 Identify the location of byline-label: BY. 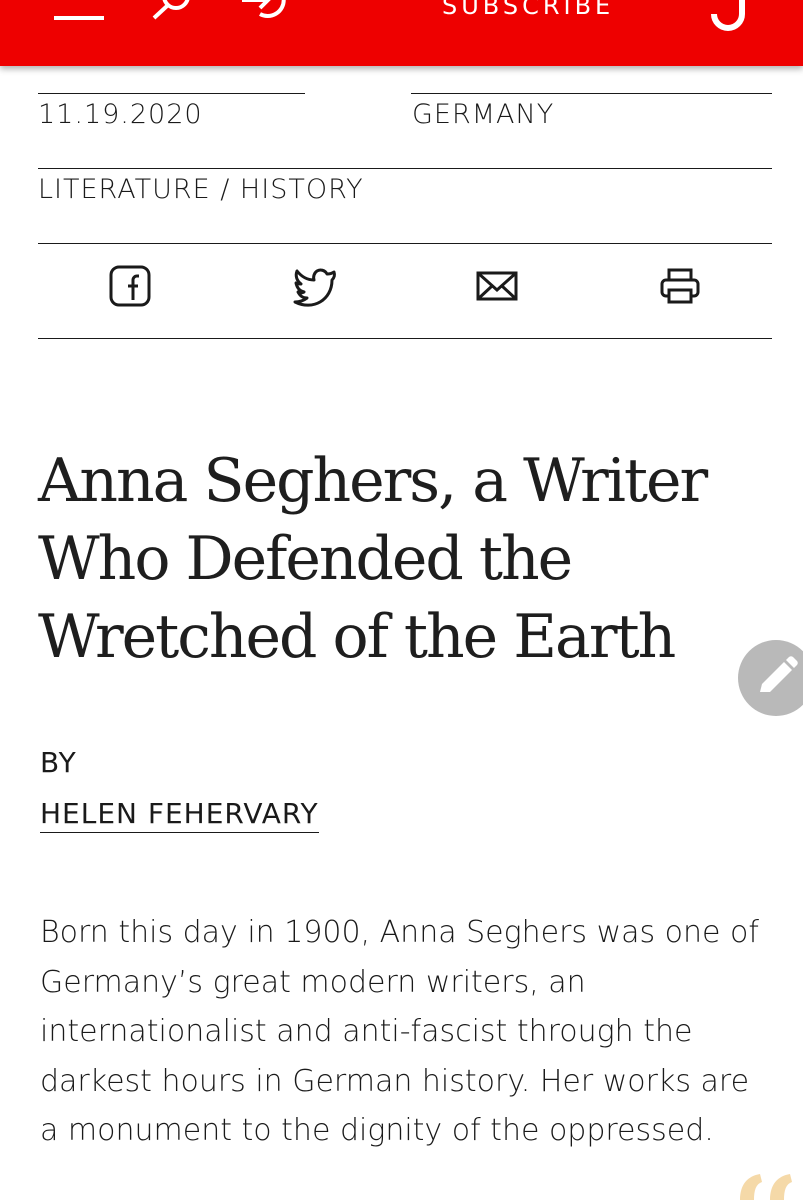
(58, 762).